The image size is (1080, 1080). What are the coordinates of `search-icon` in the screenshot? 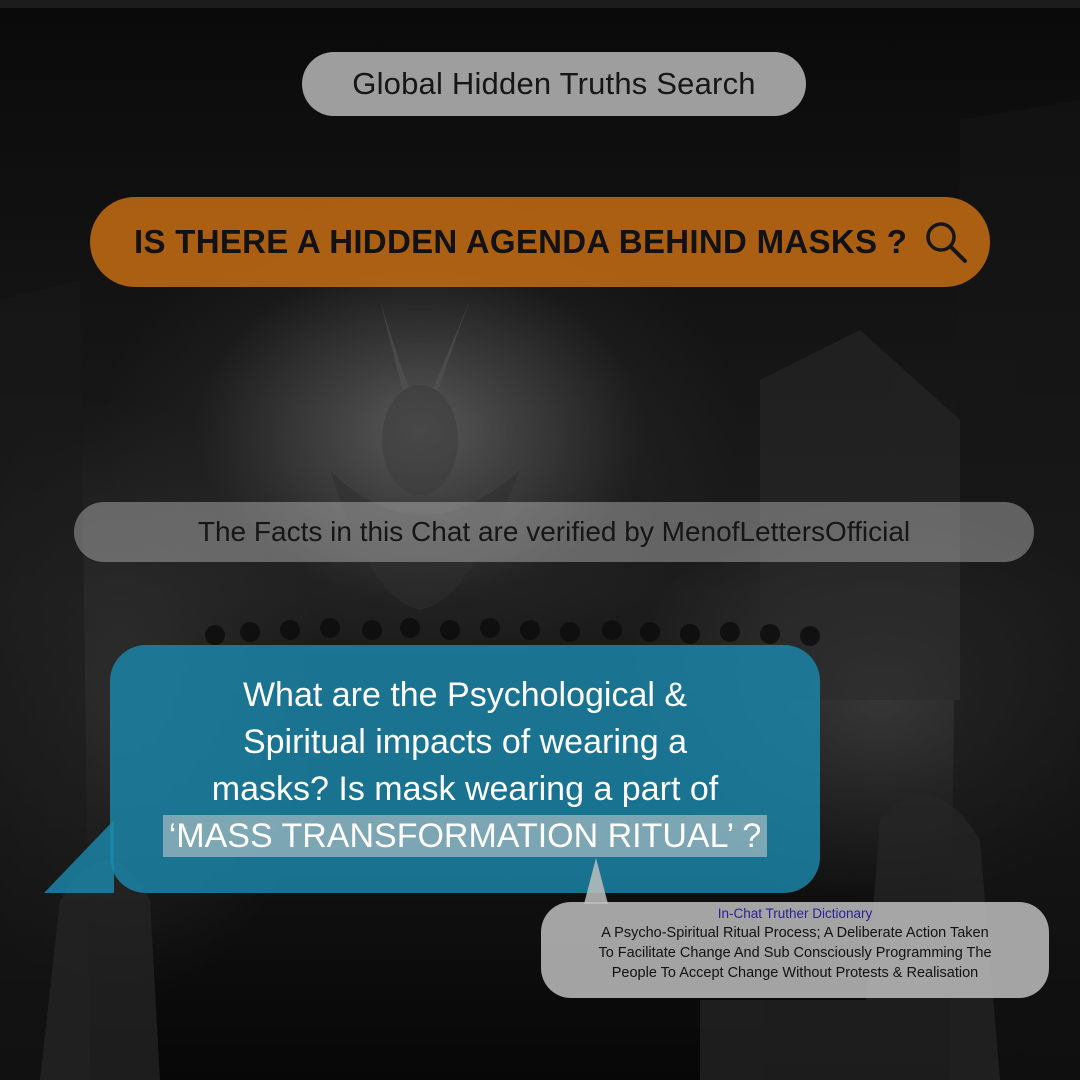 It's located at (946, 242).